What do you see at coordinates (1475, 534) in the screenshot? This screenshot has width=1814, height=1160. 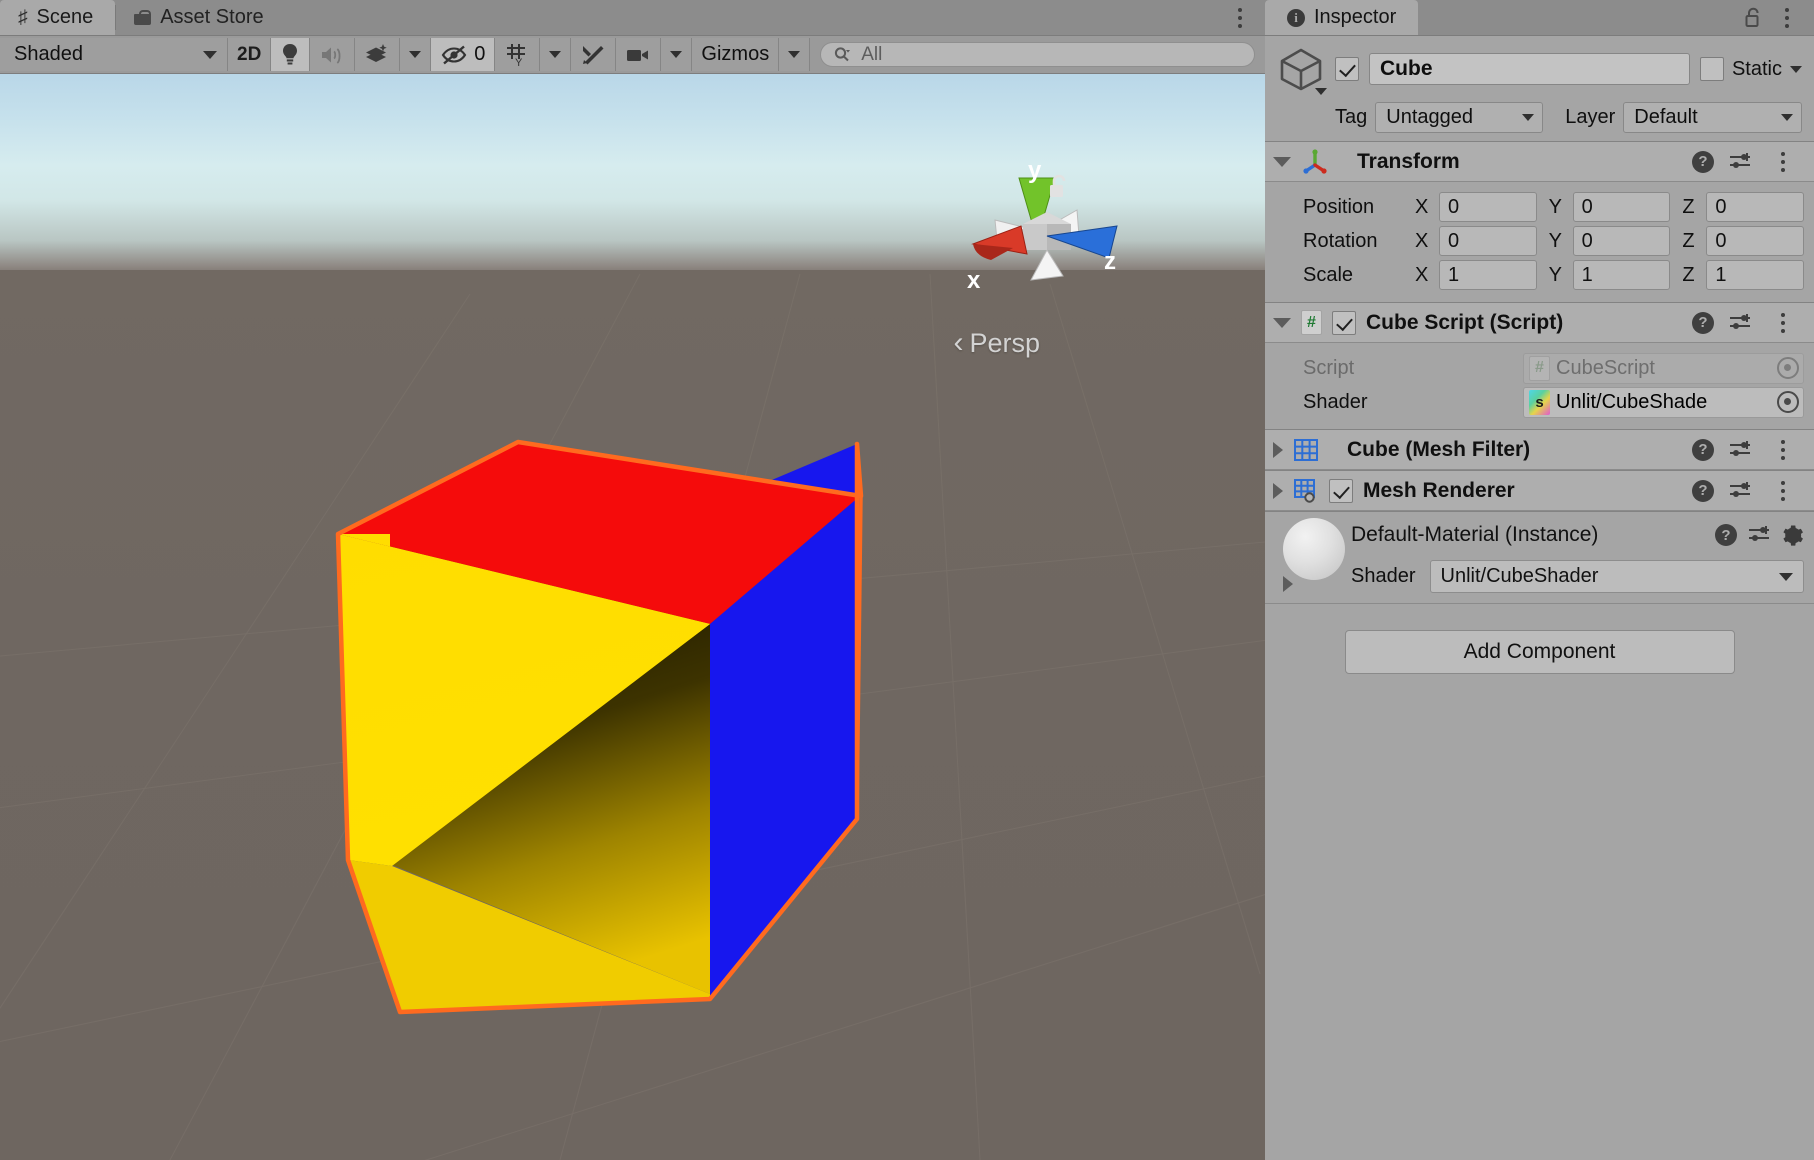 I see `material-title: Default-Material (Instance)` at bounding box center [1475, 534].